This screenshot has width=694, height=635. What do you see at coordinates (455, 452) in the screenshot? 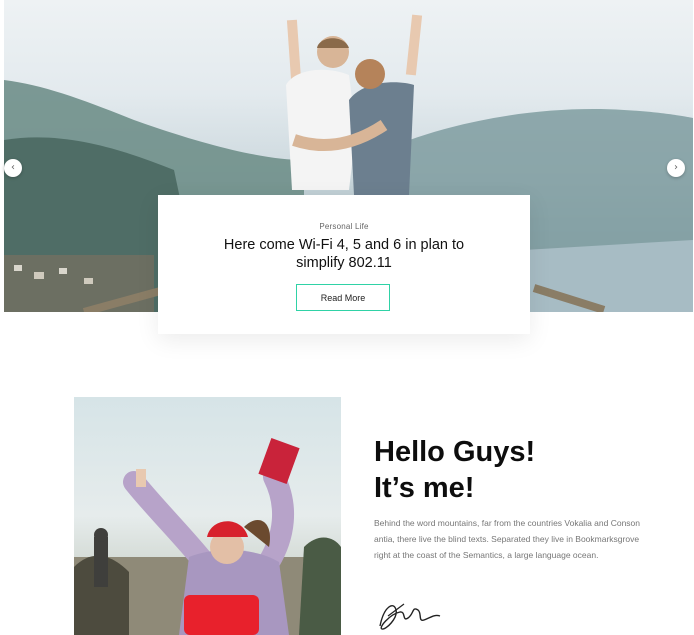
I see `heading-line-1: Hello Guys!` at bounding box center [455, 452].